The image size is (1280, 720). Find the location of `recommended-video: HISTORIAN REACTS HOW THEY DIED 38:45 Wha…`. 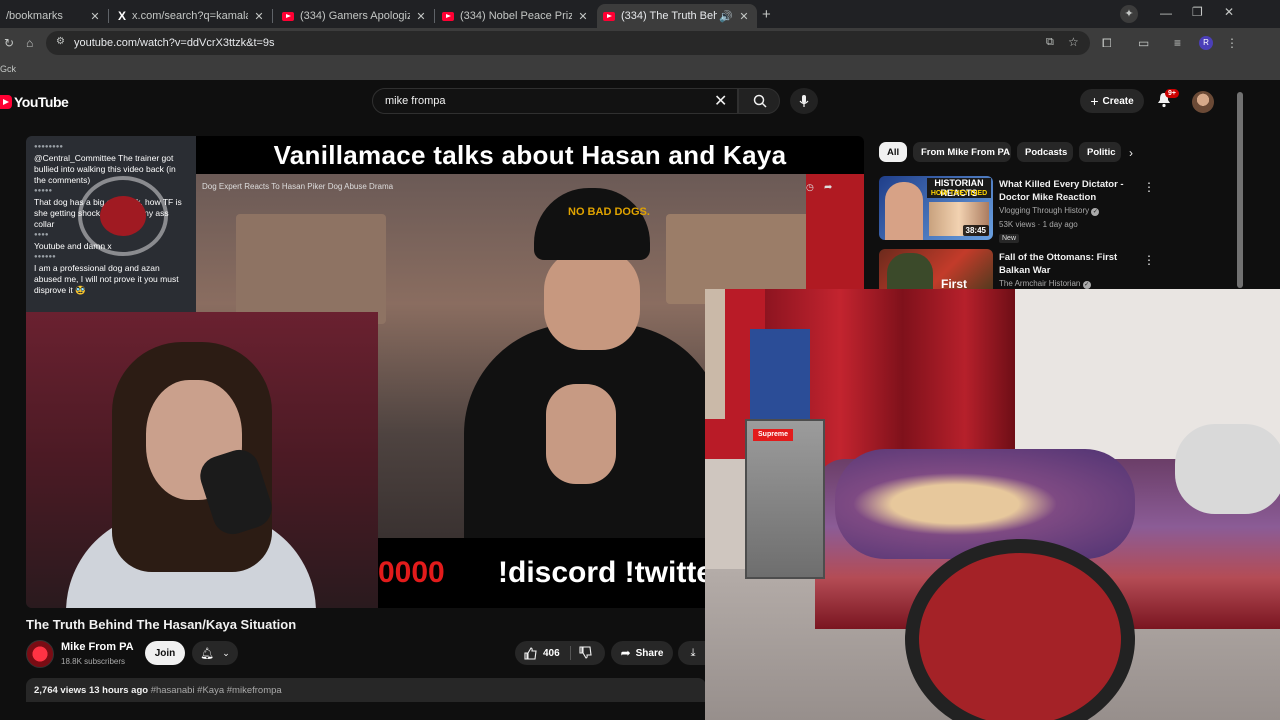

recommended-video: HISTORIAN REACTS HOW THEY DIED 38:45 Wha… is located at coordinates (1059, 211).